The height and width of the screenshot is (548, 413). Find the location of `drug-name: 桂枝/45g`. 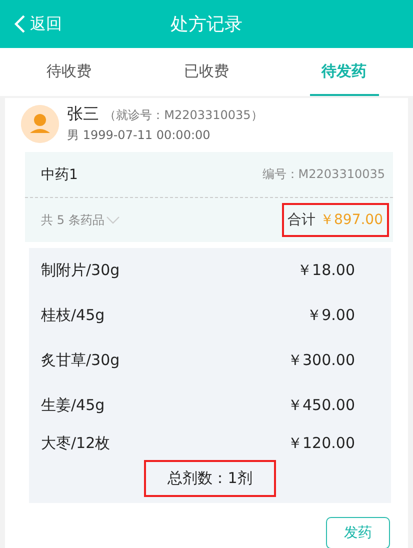

drug-name: 桂枝/45g is located at coordinates (73, 315).